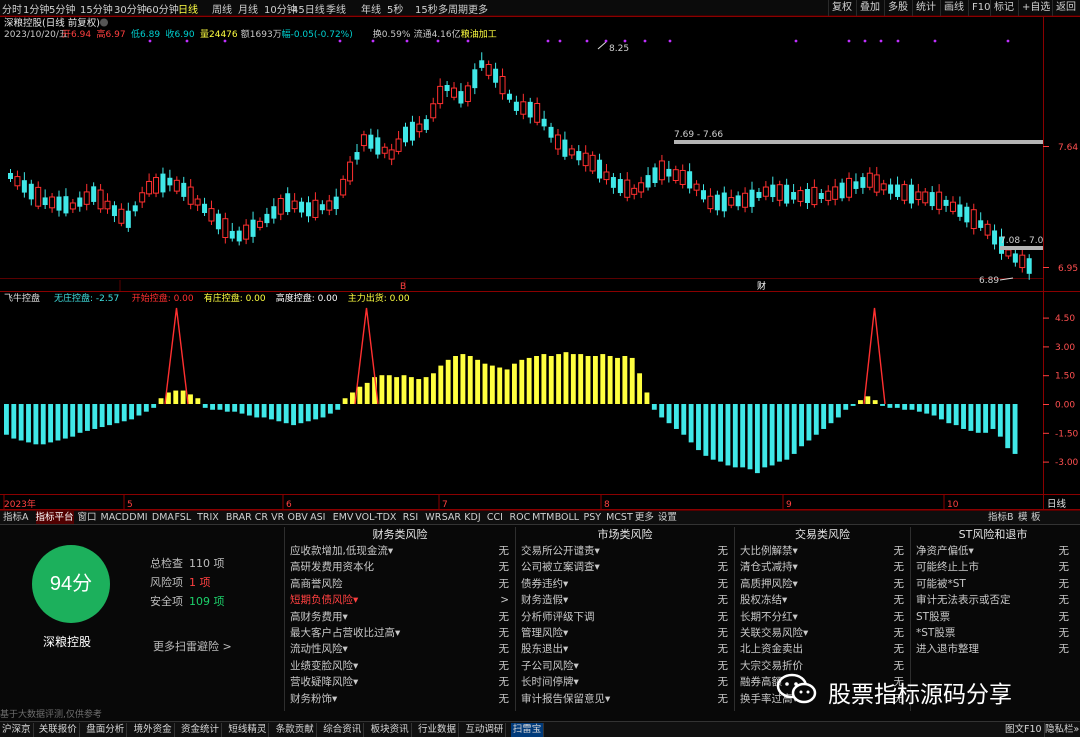  Describe the element at coordinates (1024, 730) in the screenshot. I see `bottom-tab-right: 图文F10` at that location.